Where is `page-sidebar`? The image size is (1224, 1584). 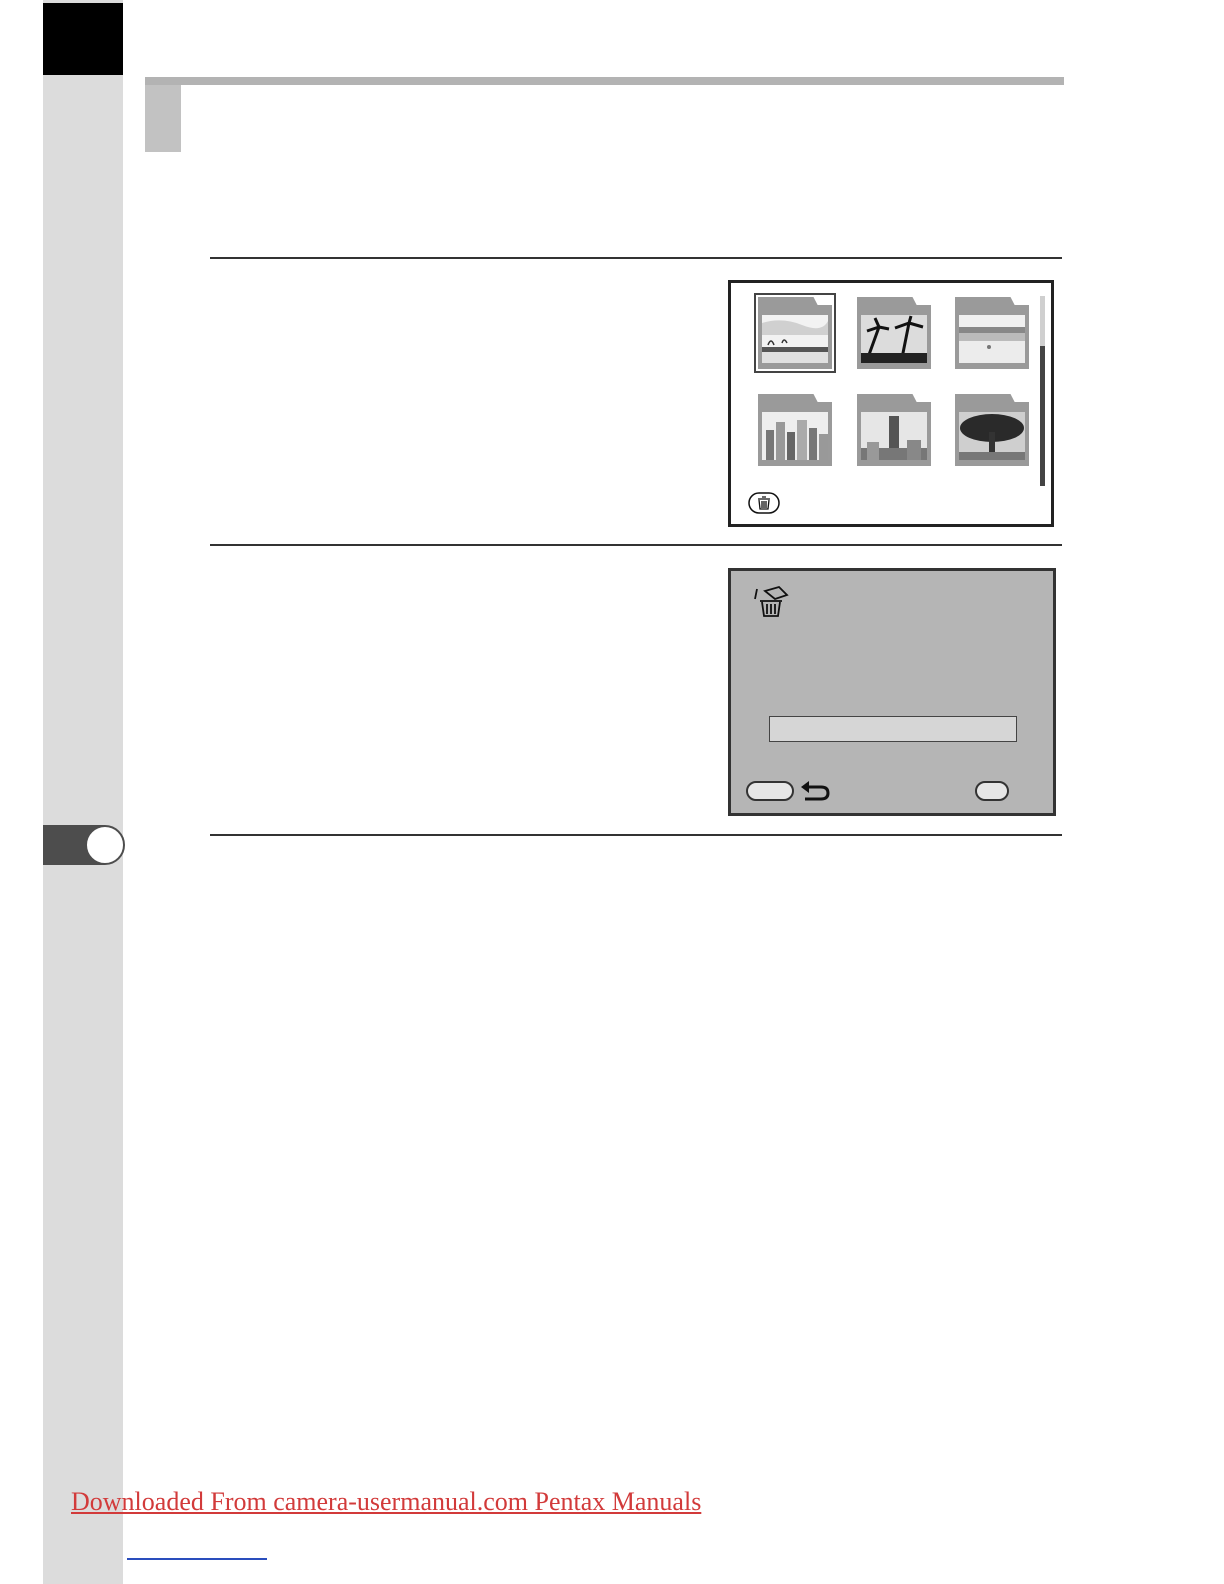 page-sidebar is located at coordinates (83, 792).